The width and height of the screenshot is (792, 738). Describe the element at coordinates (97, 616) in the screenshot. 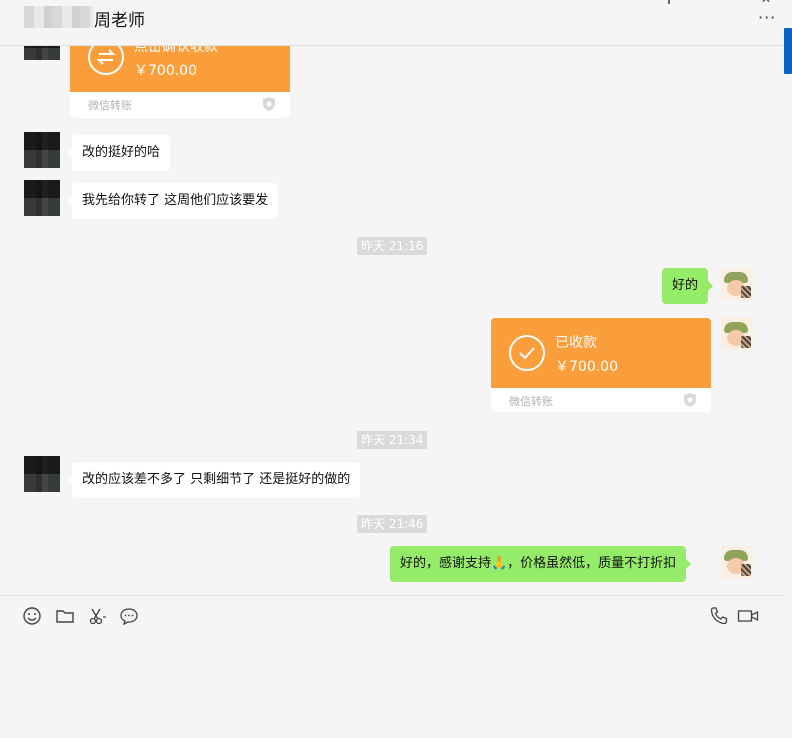

I see `scissors-icon` at that location.